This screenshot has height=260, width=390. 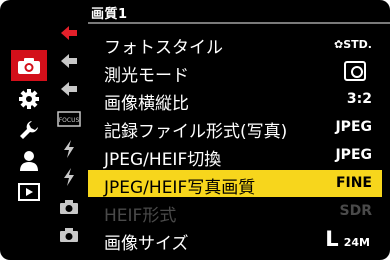 I want to click on menu-item-value: 3:2, so click(x=359, y=99).